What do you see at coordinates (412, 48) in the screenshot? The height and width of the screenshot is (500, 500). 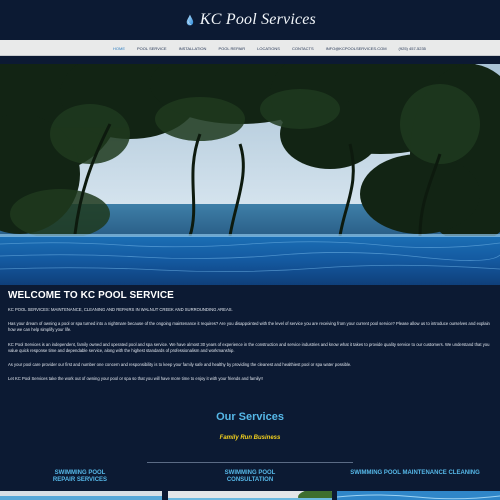 I see `nav-item-phone: (925) 457-5235` at bounding box center [412, 48].